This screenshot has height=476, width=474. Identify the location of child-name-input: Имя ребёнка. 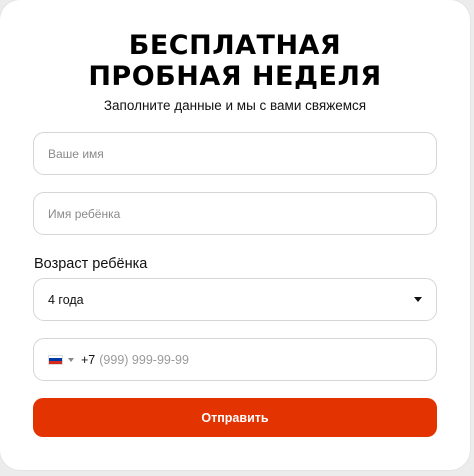
(235, 213).